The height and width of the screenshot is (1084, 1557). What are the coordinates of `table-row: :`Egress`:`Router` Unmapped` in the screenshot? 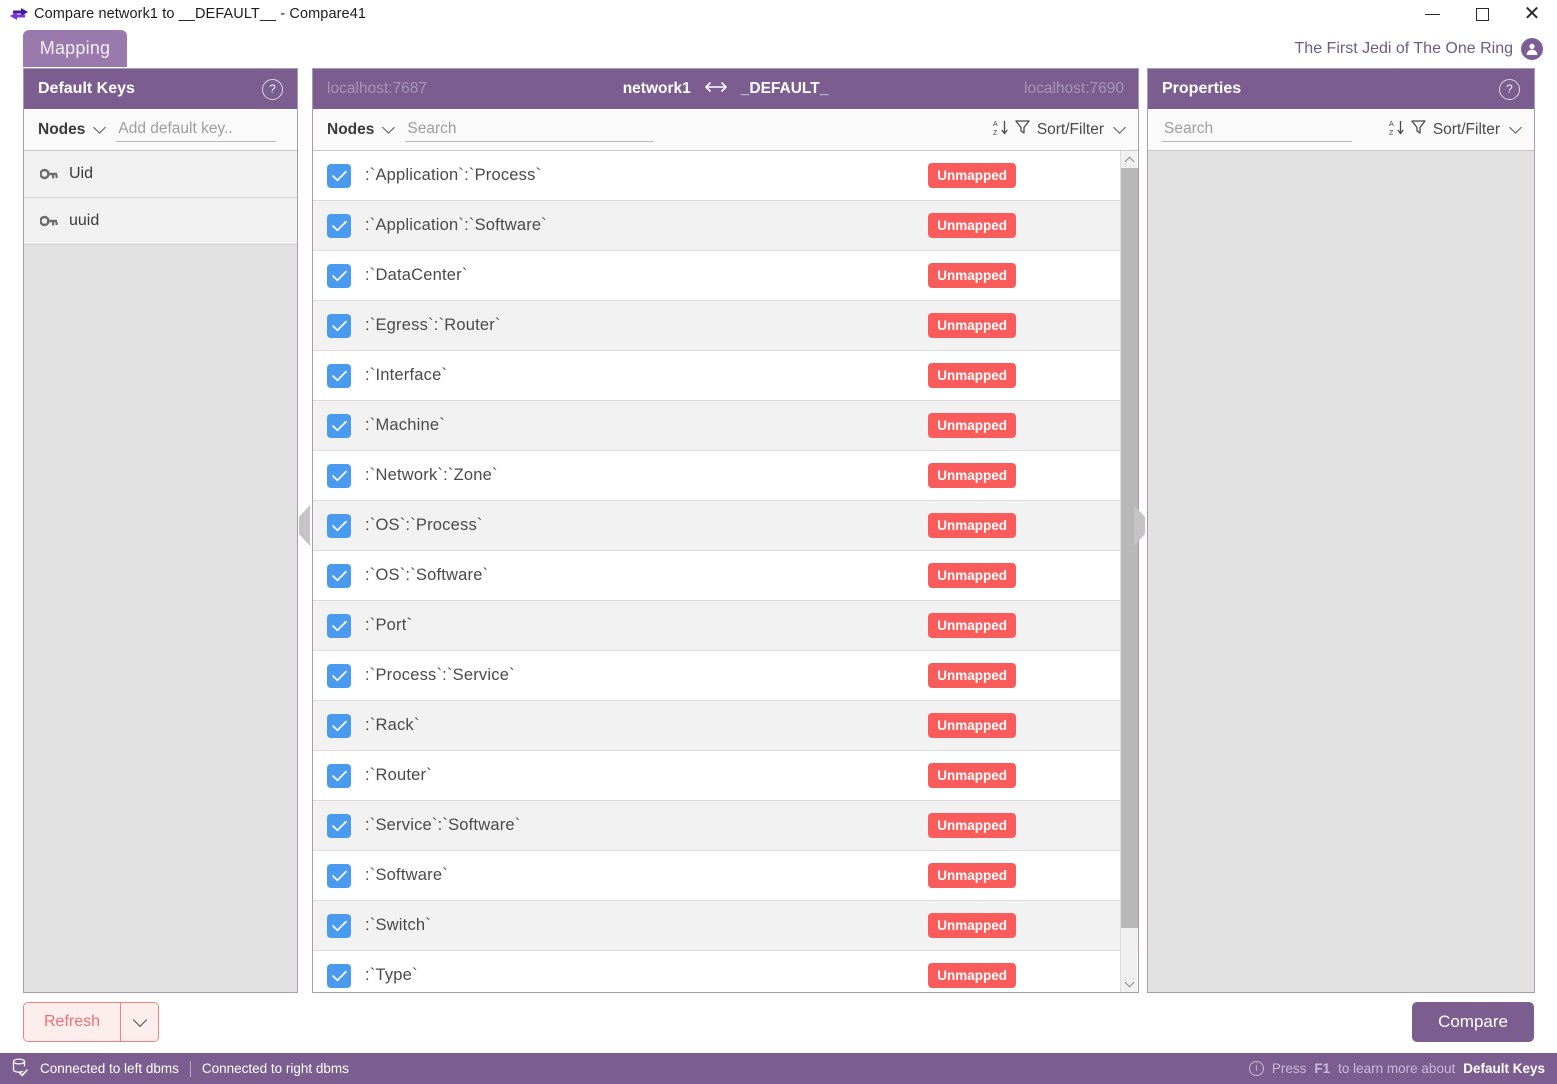 It's located at (725, 326).